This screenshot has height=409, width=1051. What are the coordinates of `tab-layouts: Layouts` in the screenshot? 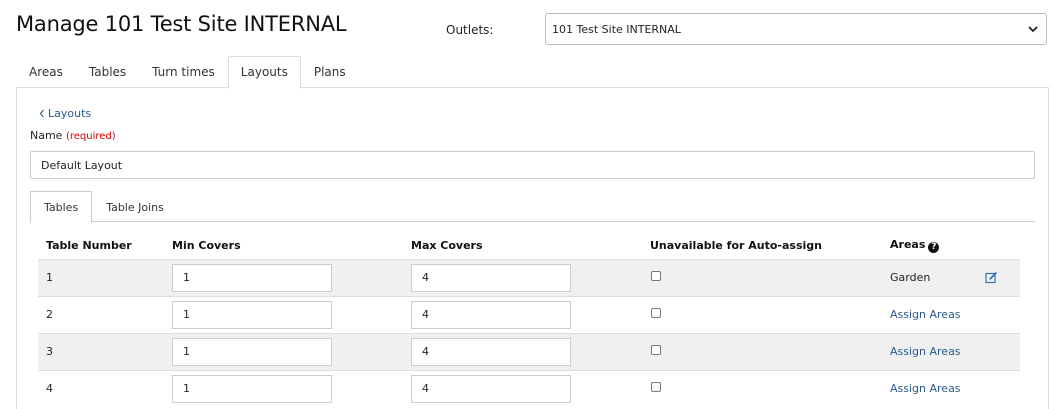 It's located at (264, 72).